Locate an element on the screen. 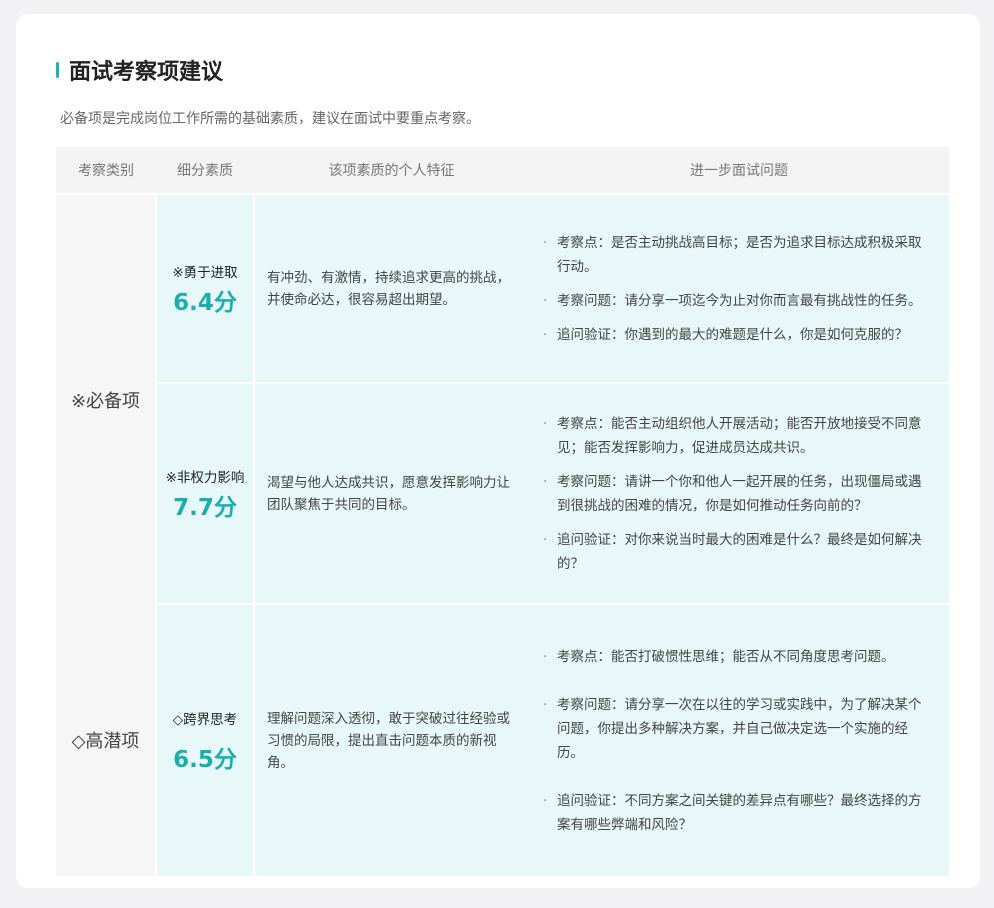 This screenshot has height=908, width=994. quality-cell: ※非权力影响 7.7分 is located at coordinates (205, 494).